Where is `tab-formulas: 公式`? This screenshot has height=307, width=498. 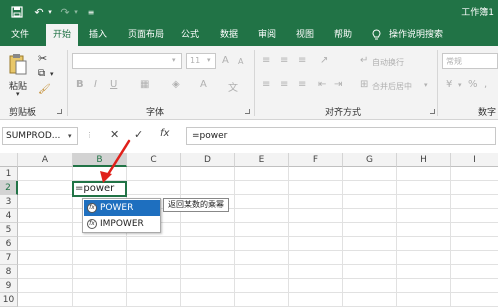
tab-formulas: 公式 is located at coordinates (190, 35).